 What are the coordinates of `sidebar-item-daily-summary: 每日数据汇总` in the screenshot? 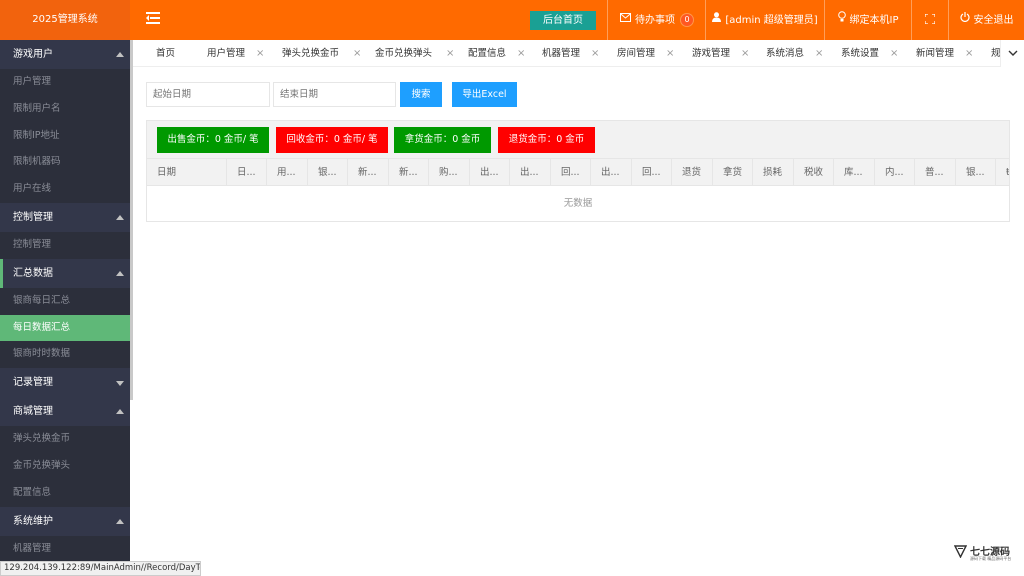 It's located at (65, 328).